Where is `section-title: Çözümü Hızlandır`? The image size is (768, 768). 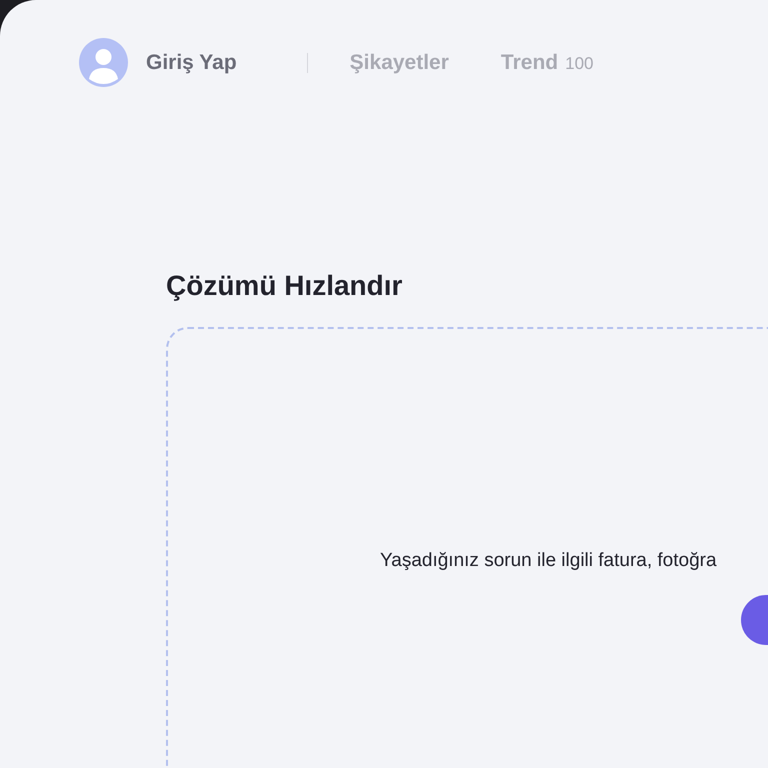 section-title: Çözümü Hızlandır is located at coordinates (285, 286).